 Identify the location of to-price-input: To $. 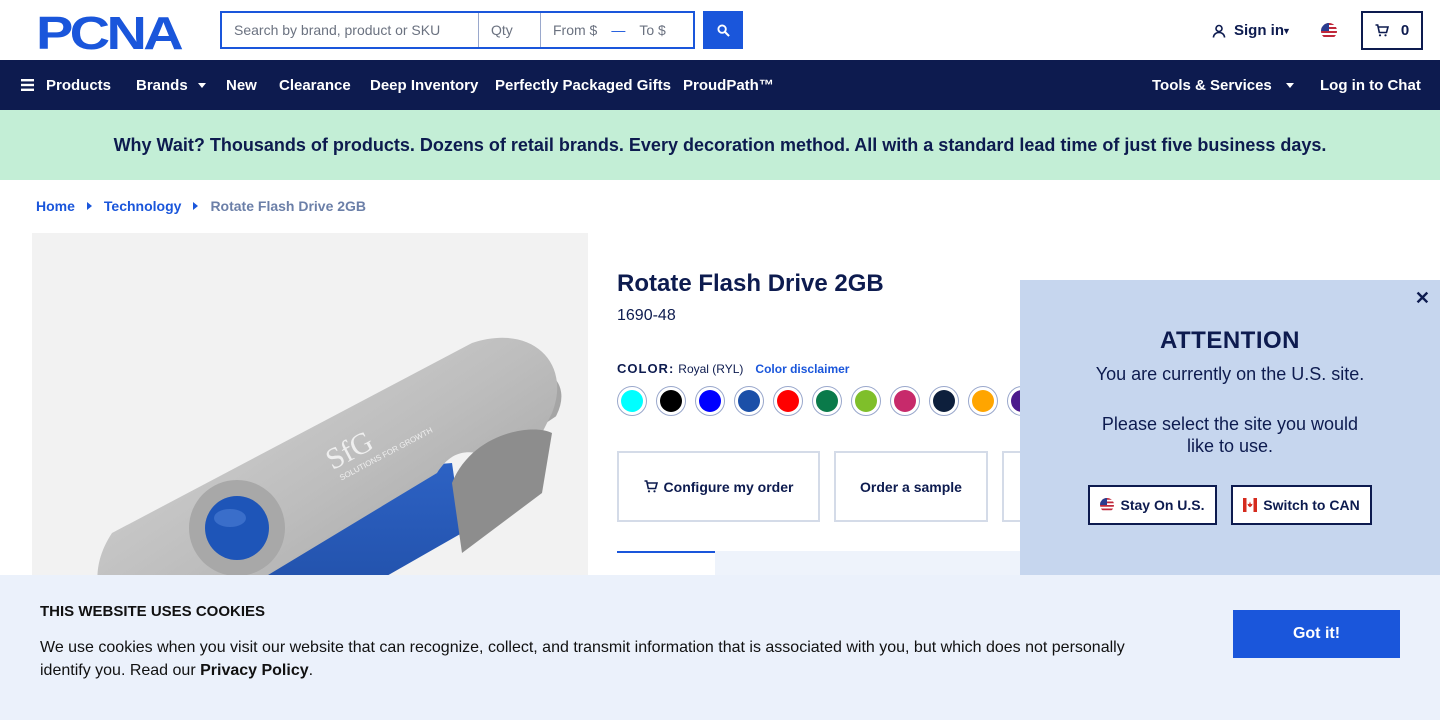
(652, 30).